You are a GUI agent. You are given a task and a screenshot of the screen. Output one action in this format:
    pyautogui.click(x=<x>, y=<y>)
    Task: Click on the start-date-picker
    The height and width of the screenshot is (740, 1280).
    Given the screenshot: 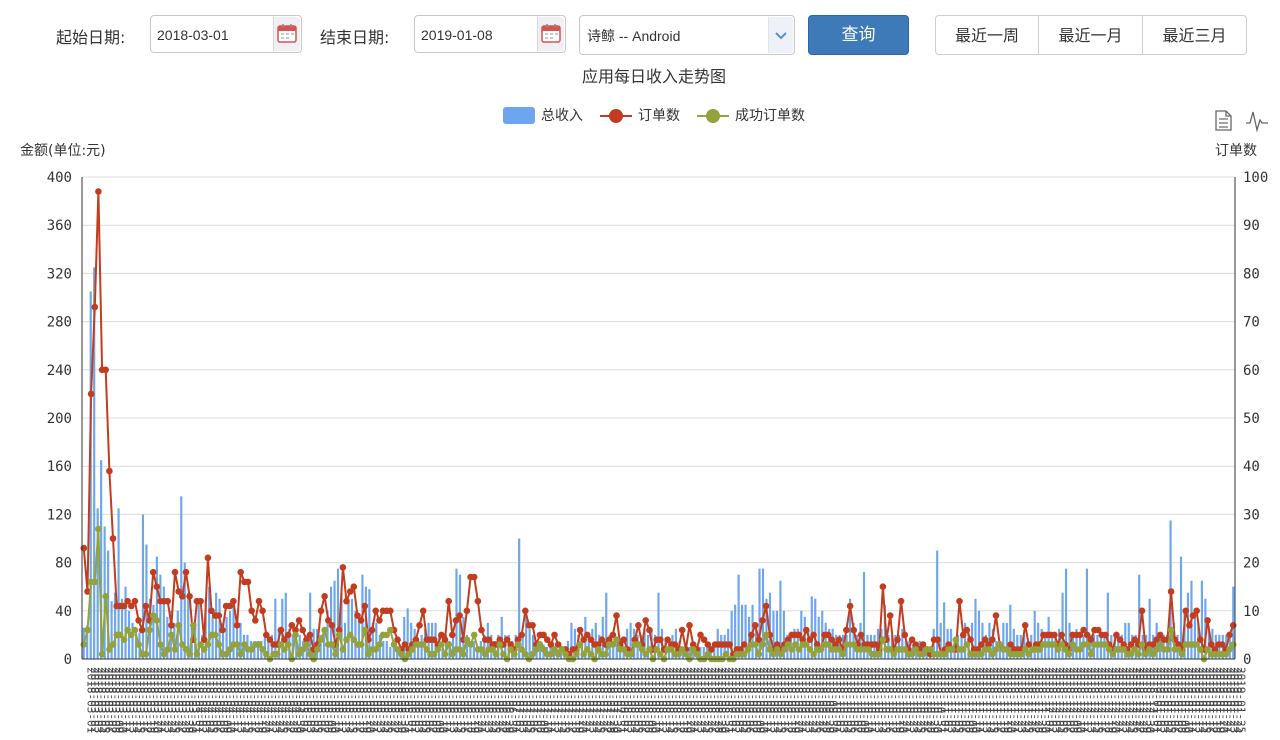 What is the action you would take?
    pyautogui.click(x=226, y=34)
    